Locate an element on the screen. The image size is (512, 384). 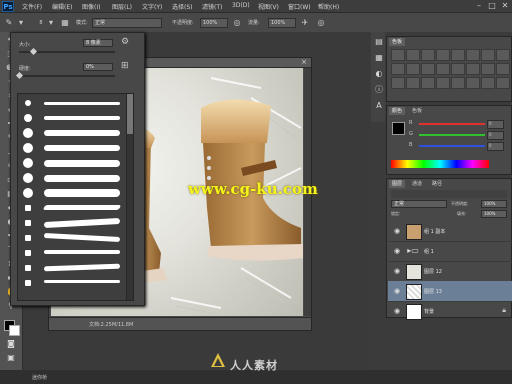
menu-select: 选择(S) is located at coordinates (182, 6).